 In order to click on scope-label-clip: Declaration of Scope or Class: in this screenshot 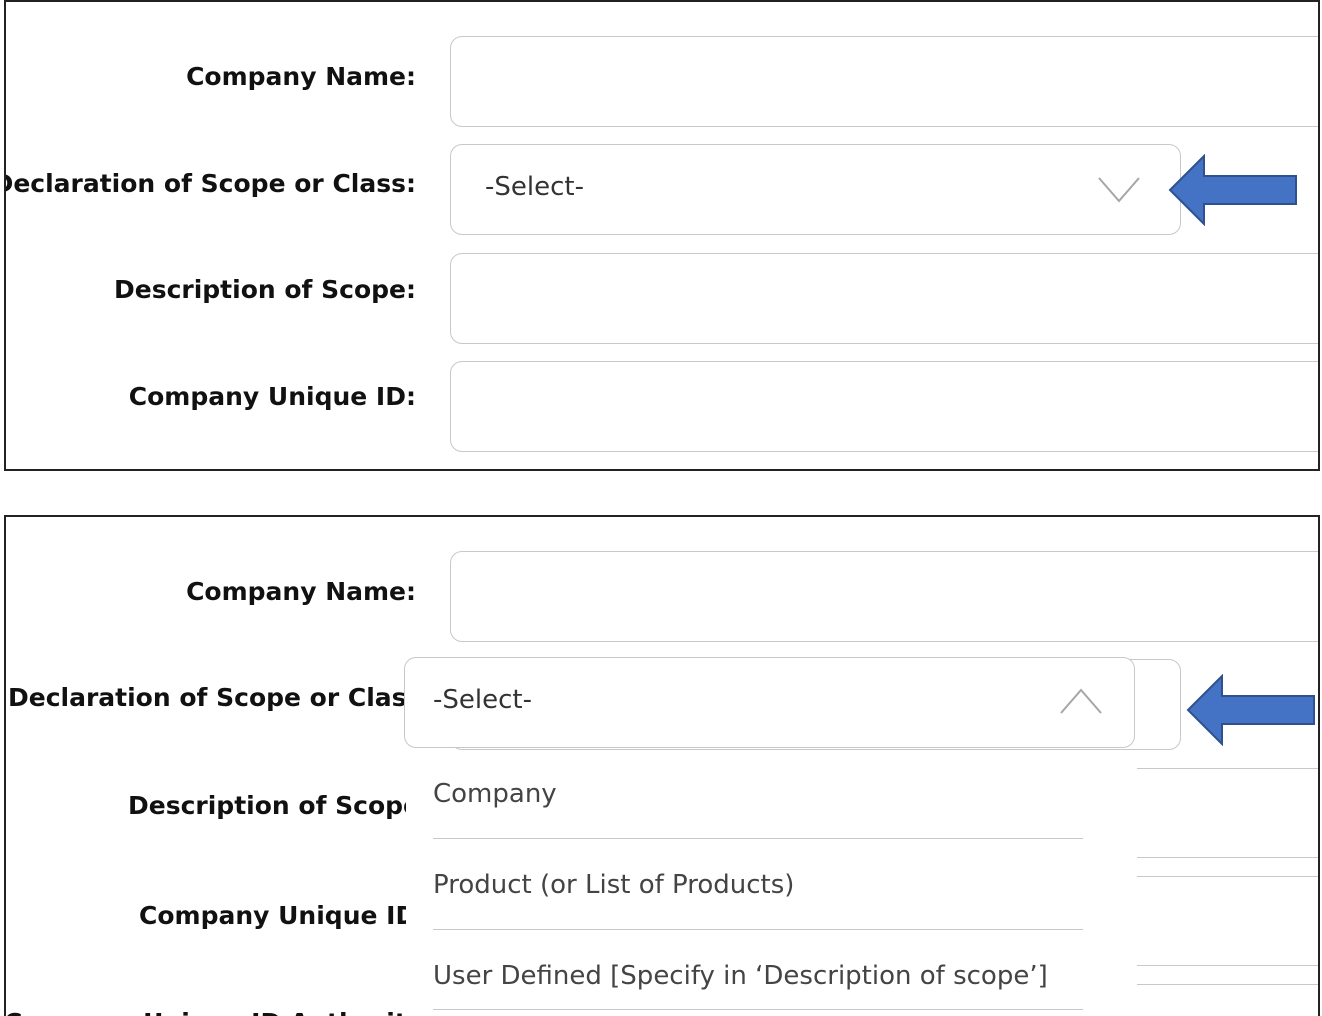, I will do `click(206, 697)`.